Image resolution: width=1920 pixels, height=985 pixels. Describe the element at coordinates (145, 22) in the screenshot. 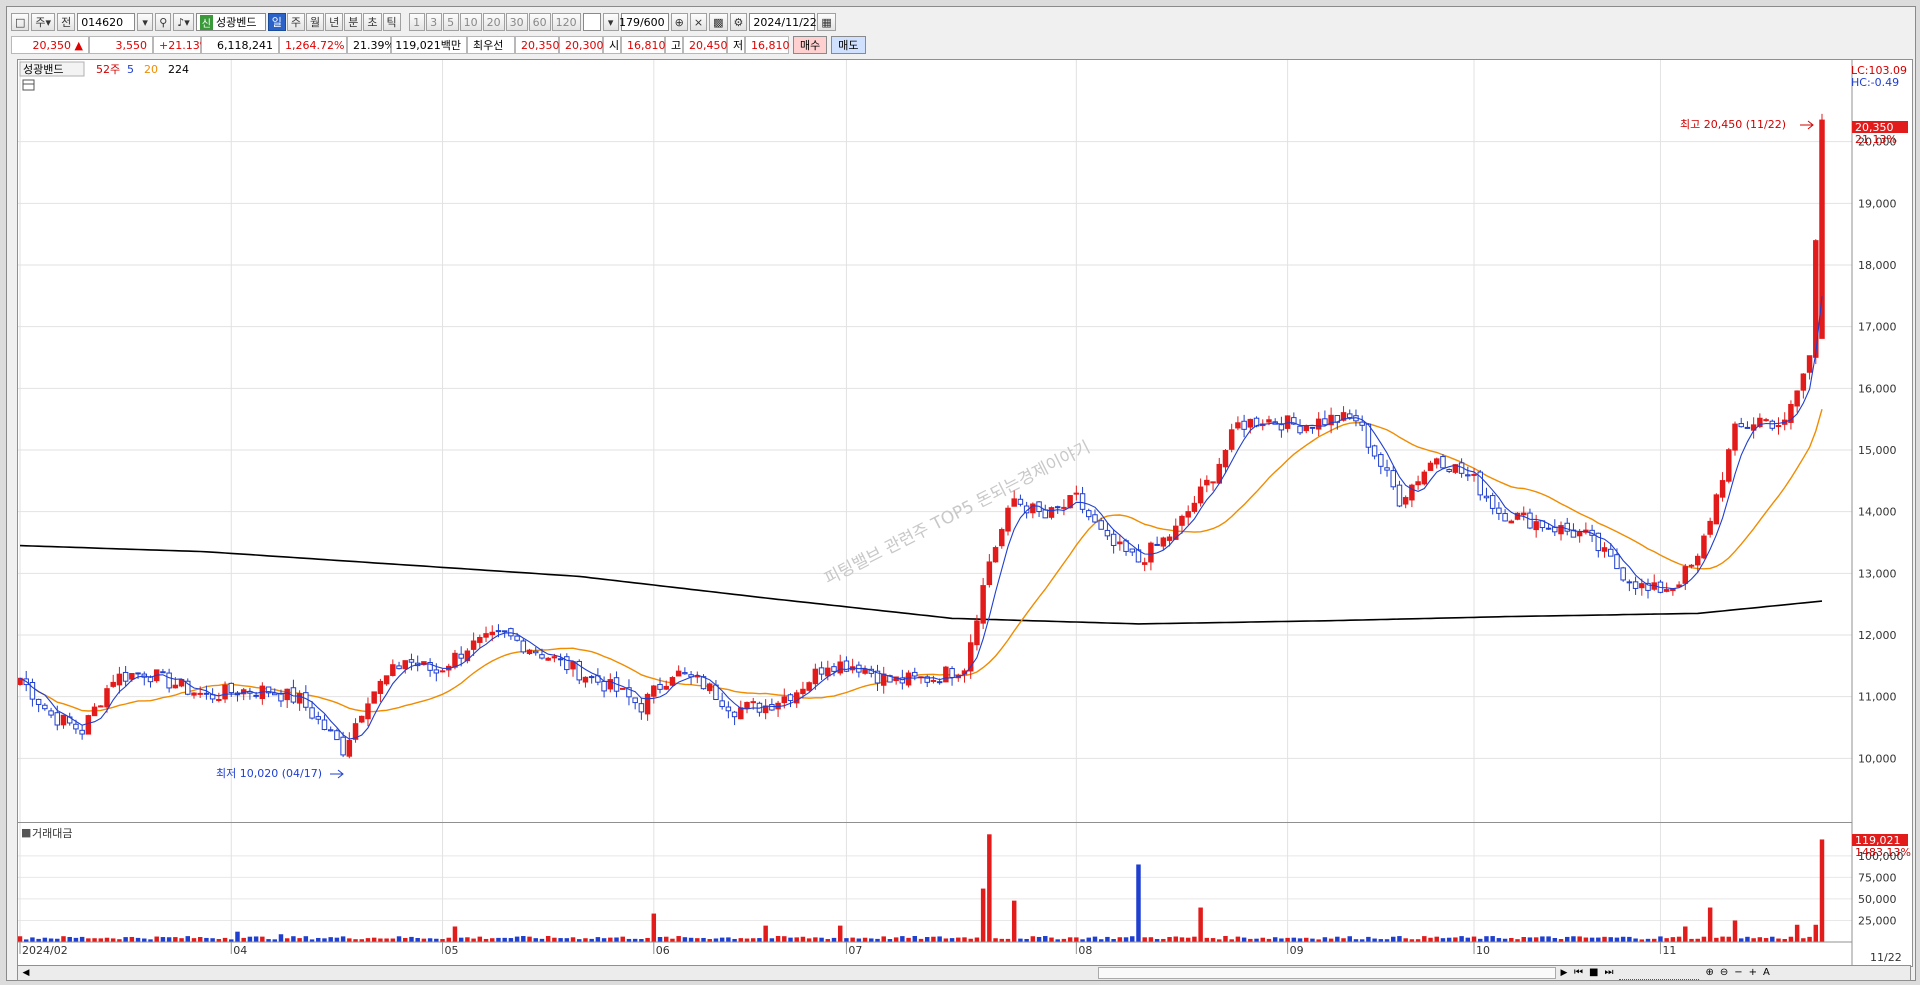

I see `code-dropdown-icon: ▾` at that location.